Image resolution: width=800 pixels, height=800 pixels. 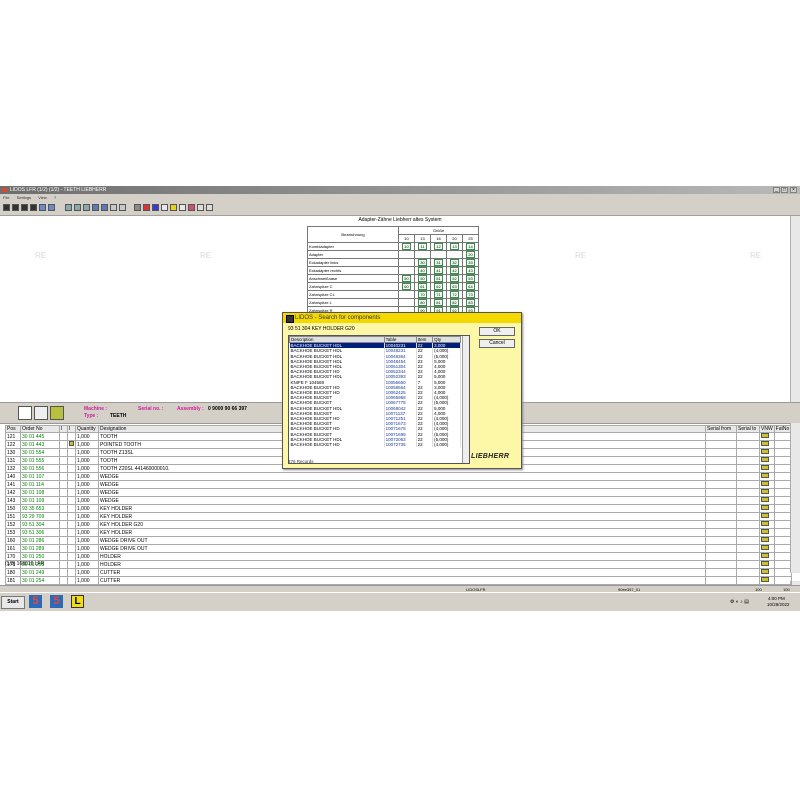 What do you see at coordinates (422, 286) in the screenshot?
I see `part-ref-link: 61` at bounding box center [422, 286].